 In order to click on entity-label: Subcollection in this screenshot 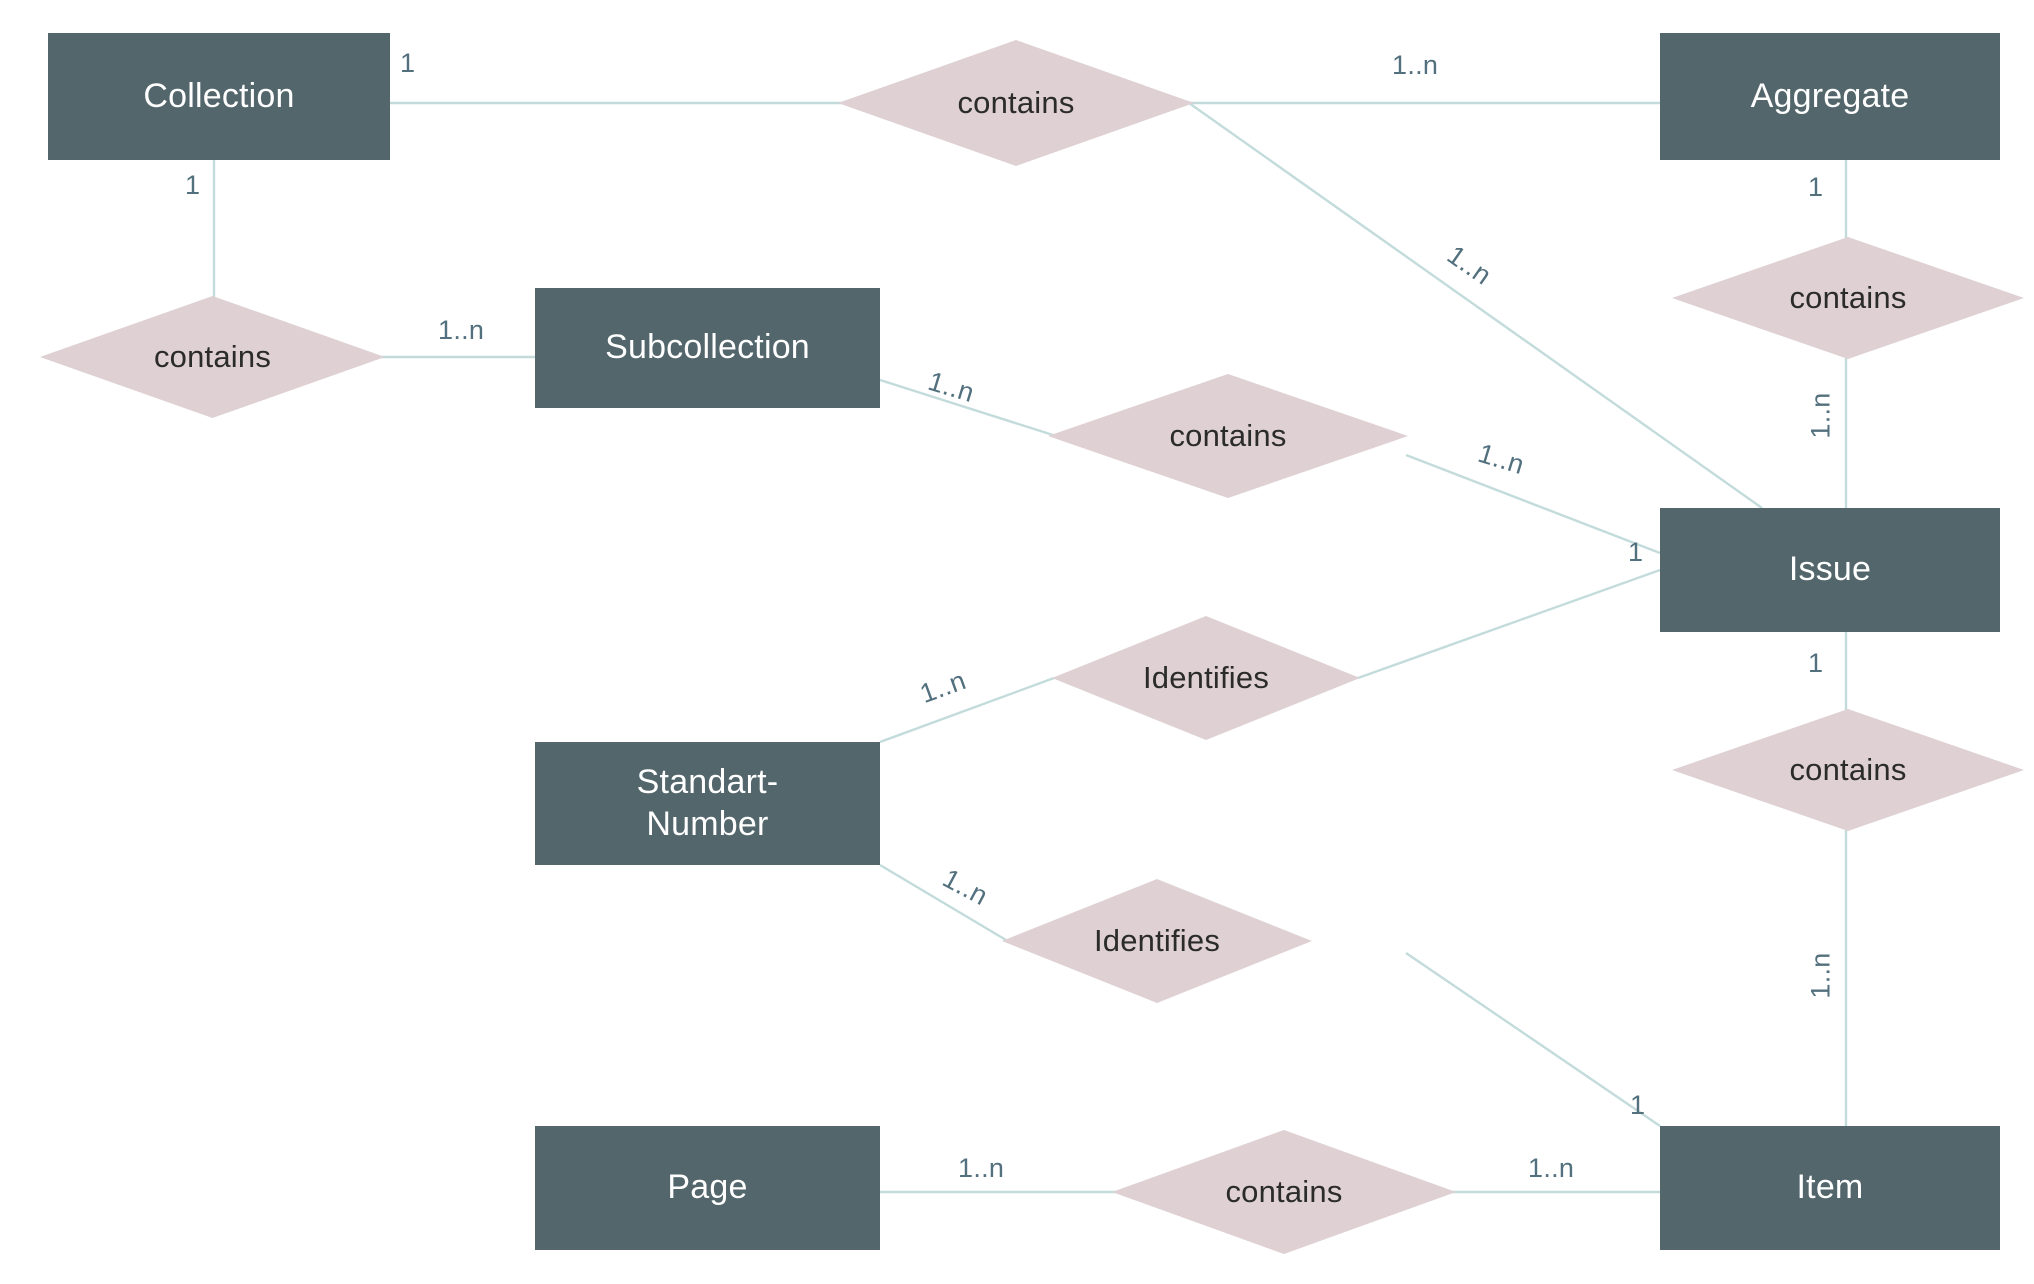, I will do `click(707, 347)`.